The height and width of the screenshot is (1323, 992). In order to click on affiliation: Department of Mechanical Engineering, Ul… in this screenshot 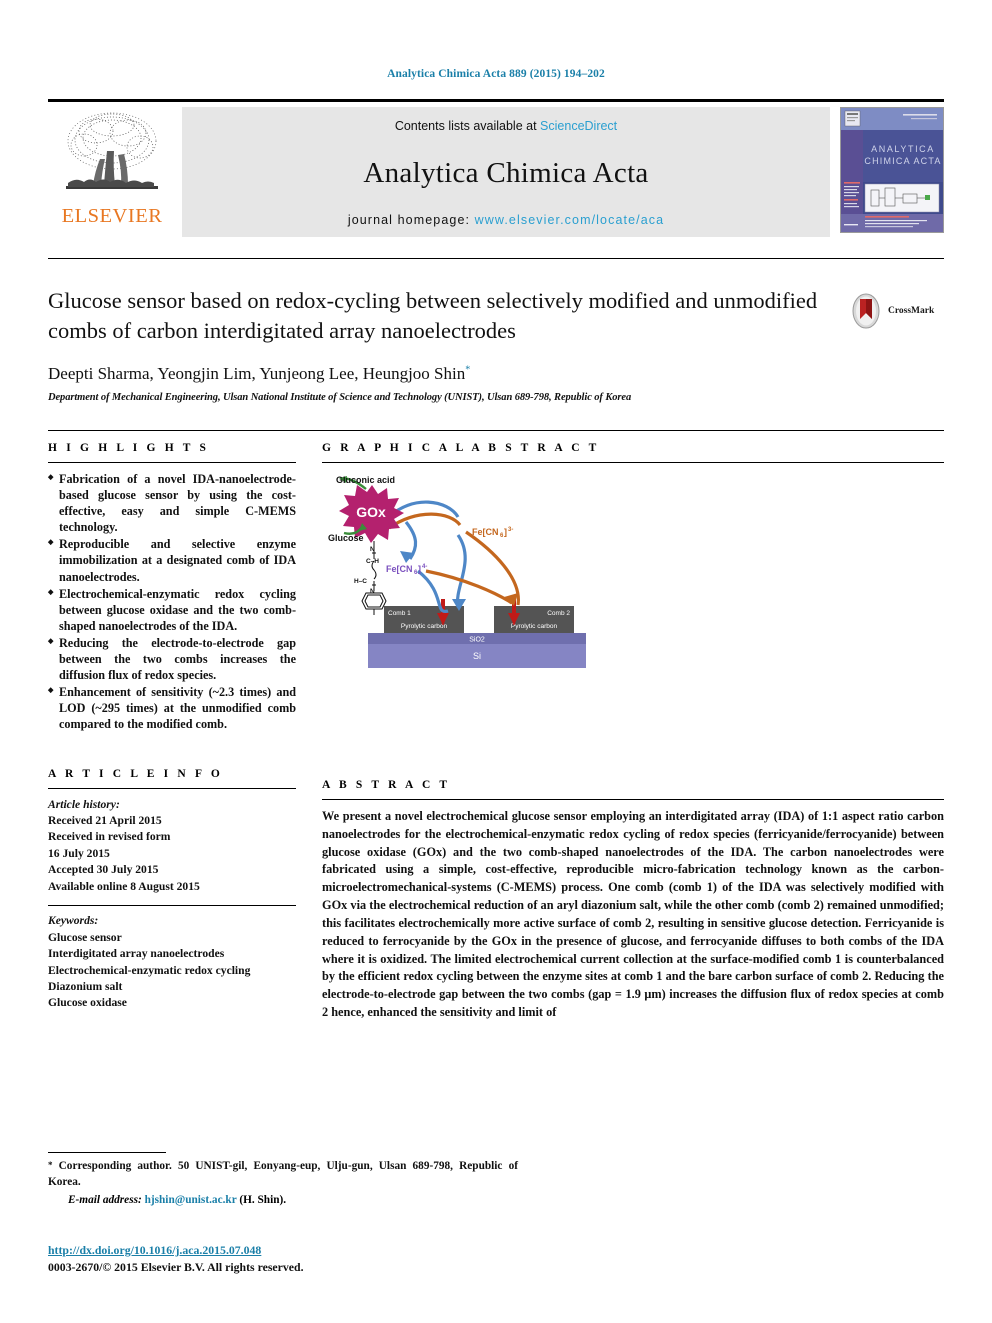, I will do `click(340, 397)`.